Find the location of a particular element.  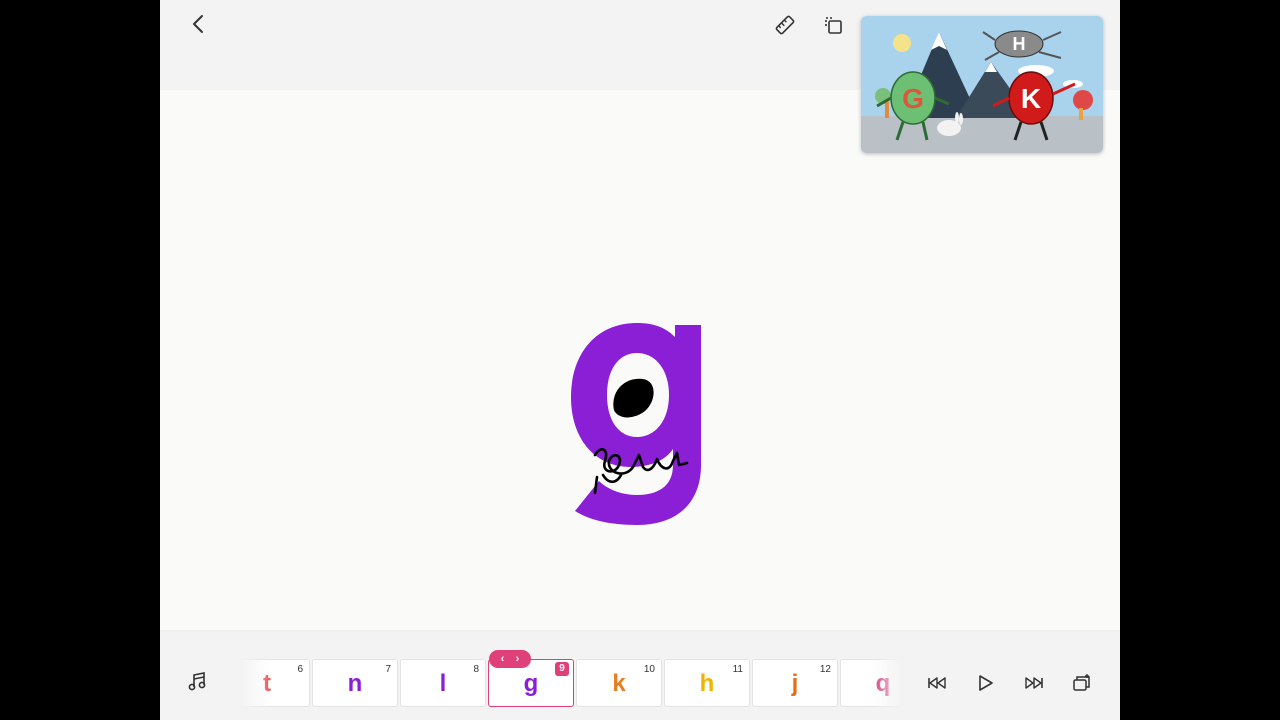

page-strip: t 6 n 7 l 8 g 9 k 10 h 11 j 12 q is located at coordinates (570, 683).